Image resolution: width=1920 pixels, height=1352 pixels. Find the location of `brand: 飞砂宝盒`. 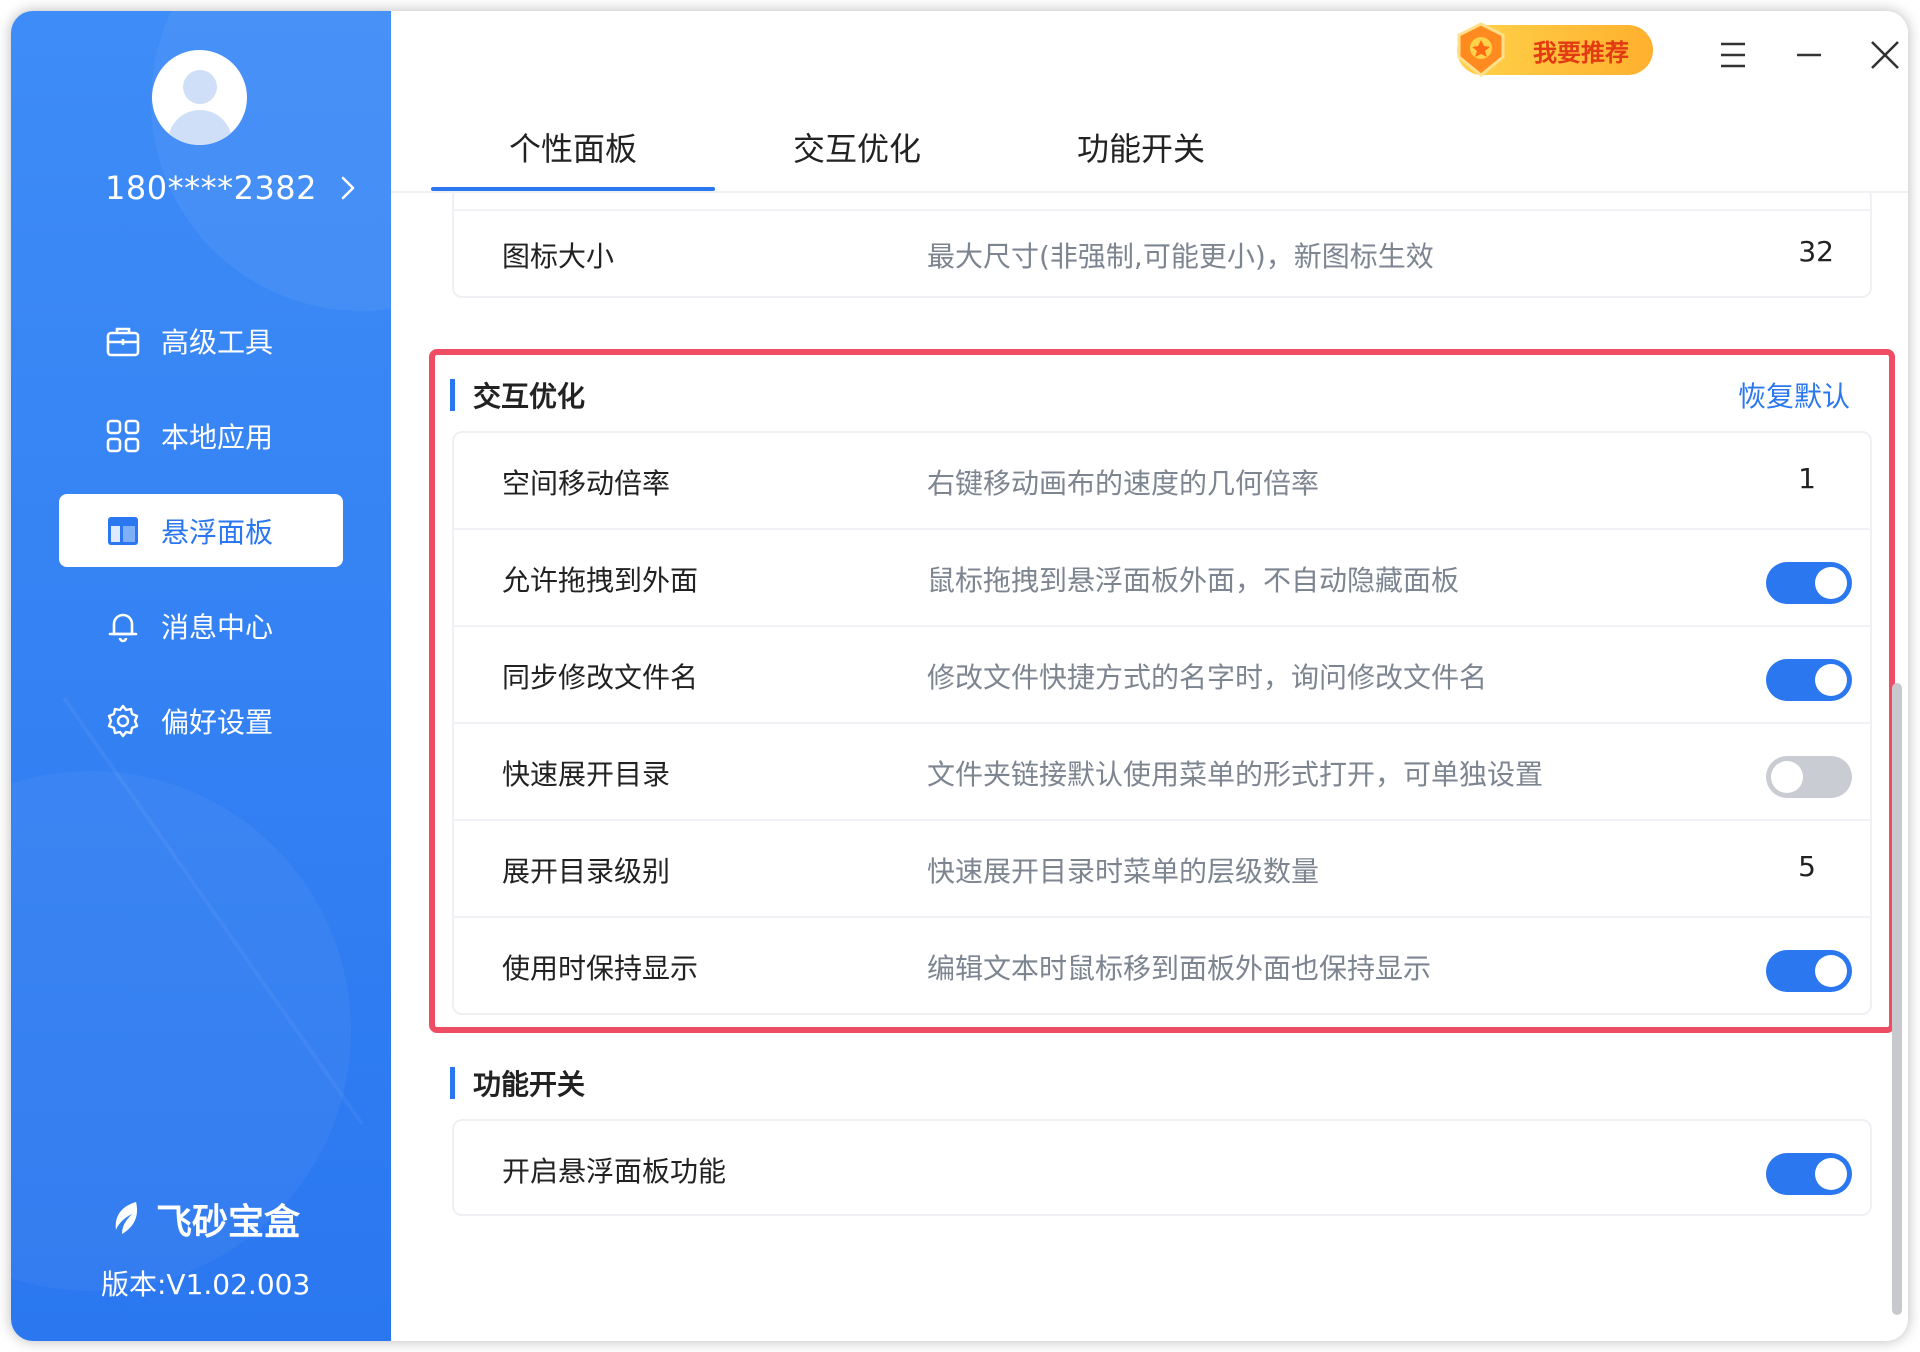

brand: 飞砂宝盒 is located at coordinates (205, 1219).